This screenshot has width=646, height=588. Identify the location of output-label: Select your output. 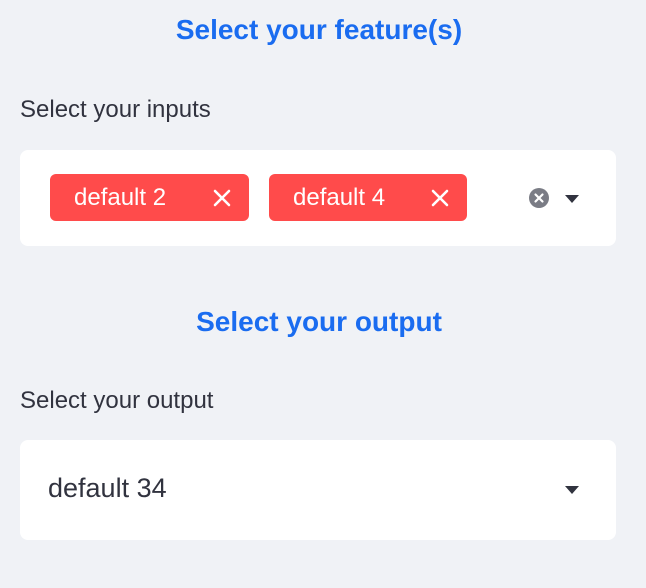
(117, 400).